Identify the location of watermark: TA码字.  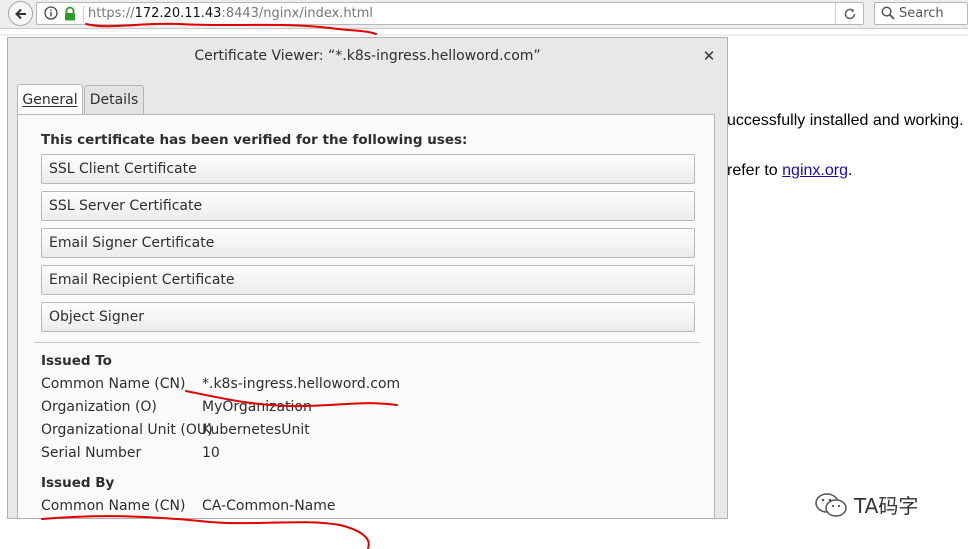
(866, 504).